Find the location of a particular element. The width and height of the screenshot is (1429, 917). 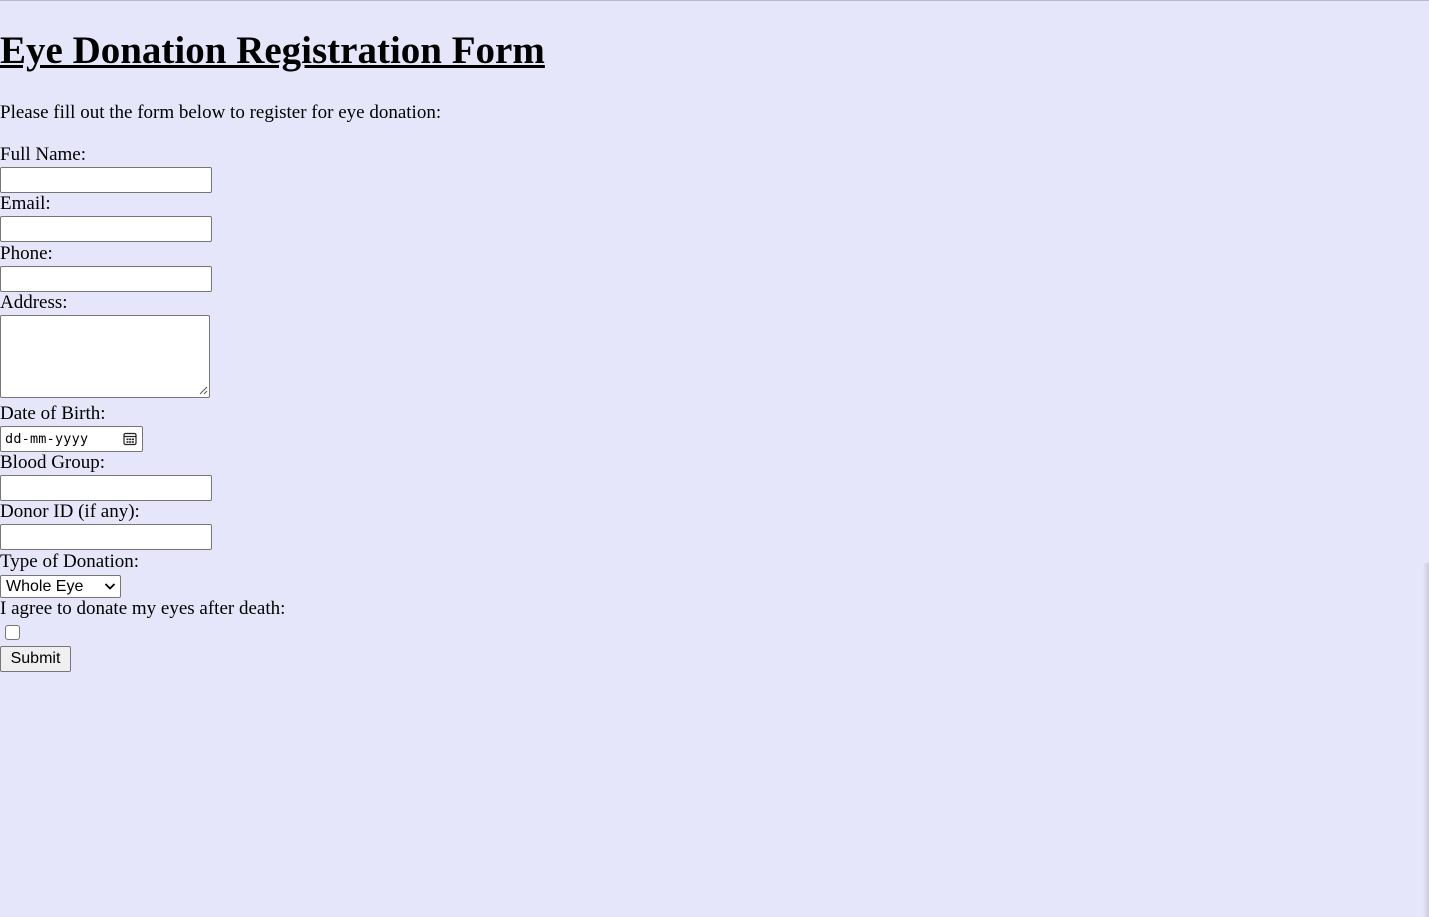

consent-checkbox is located at coordinates (12, 632).